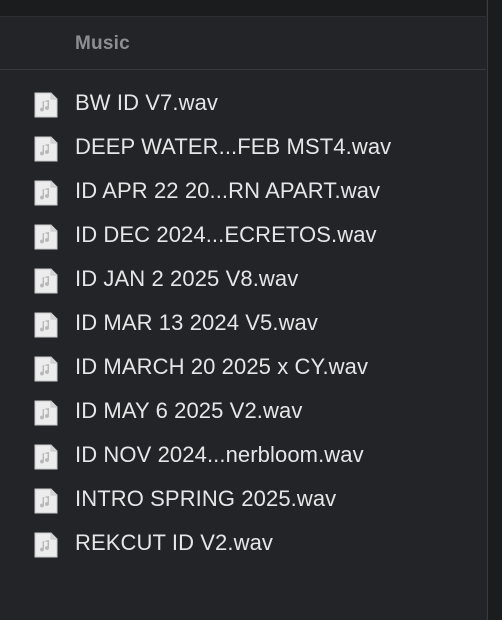 This screenshot has width=502, height=620. I want to click on file-name: ID APR 22 20...RN APART.wav, so click(228, 190).